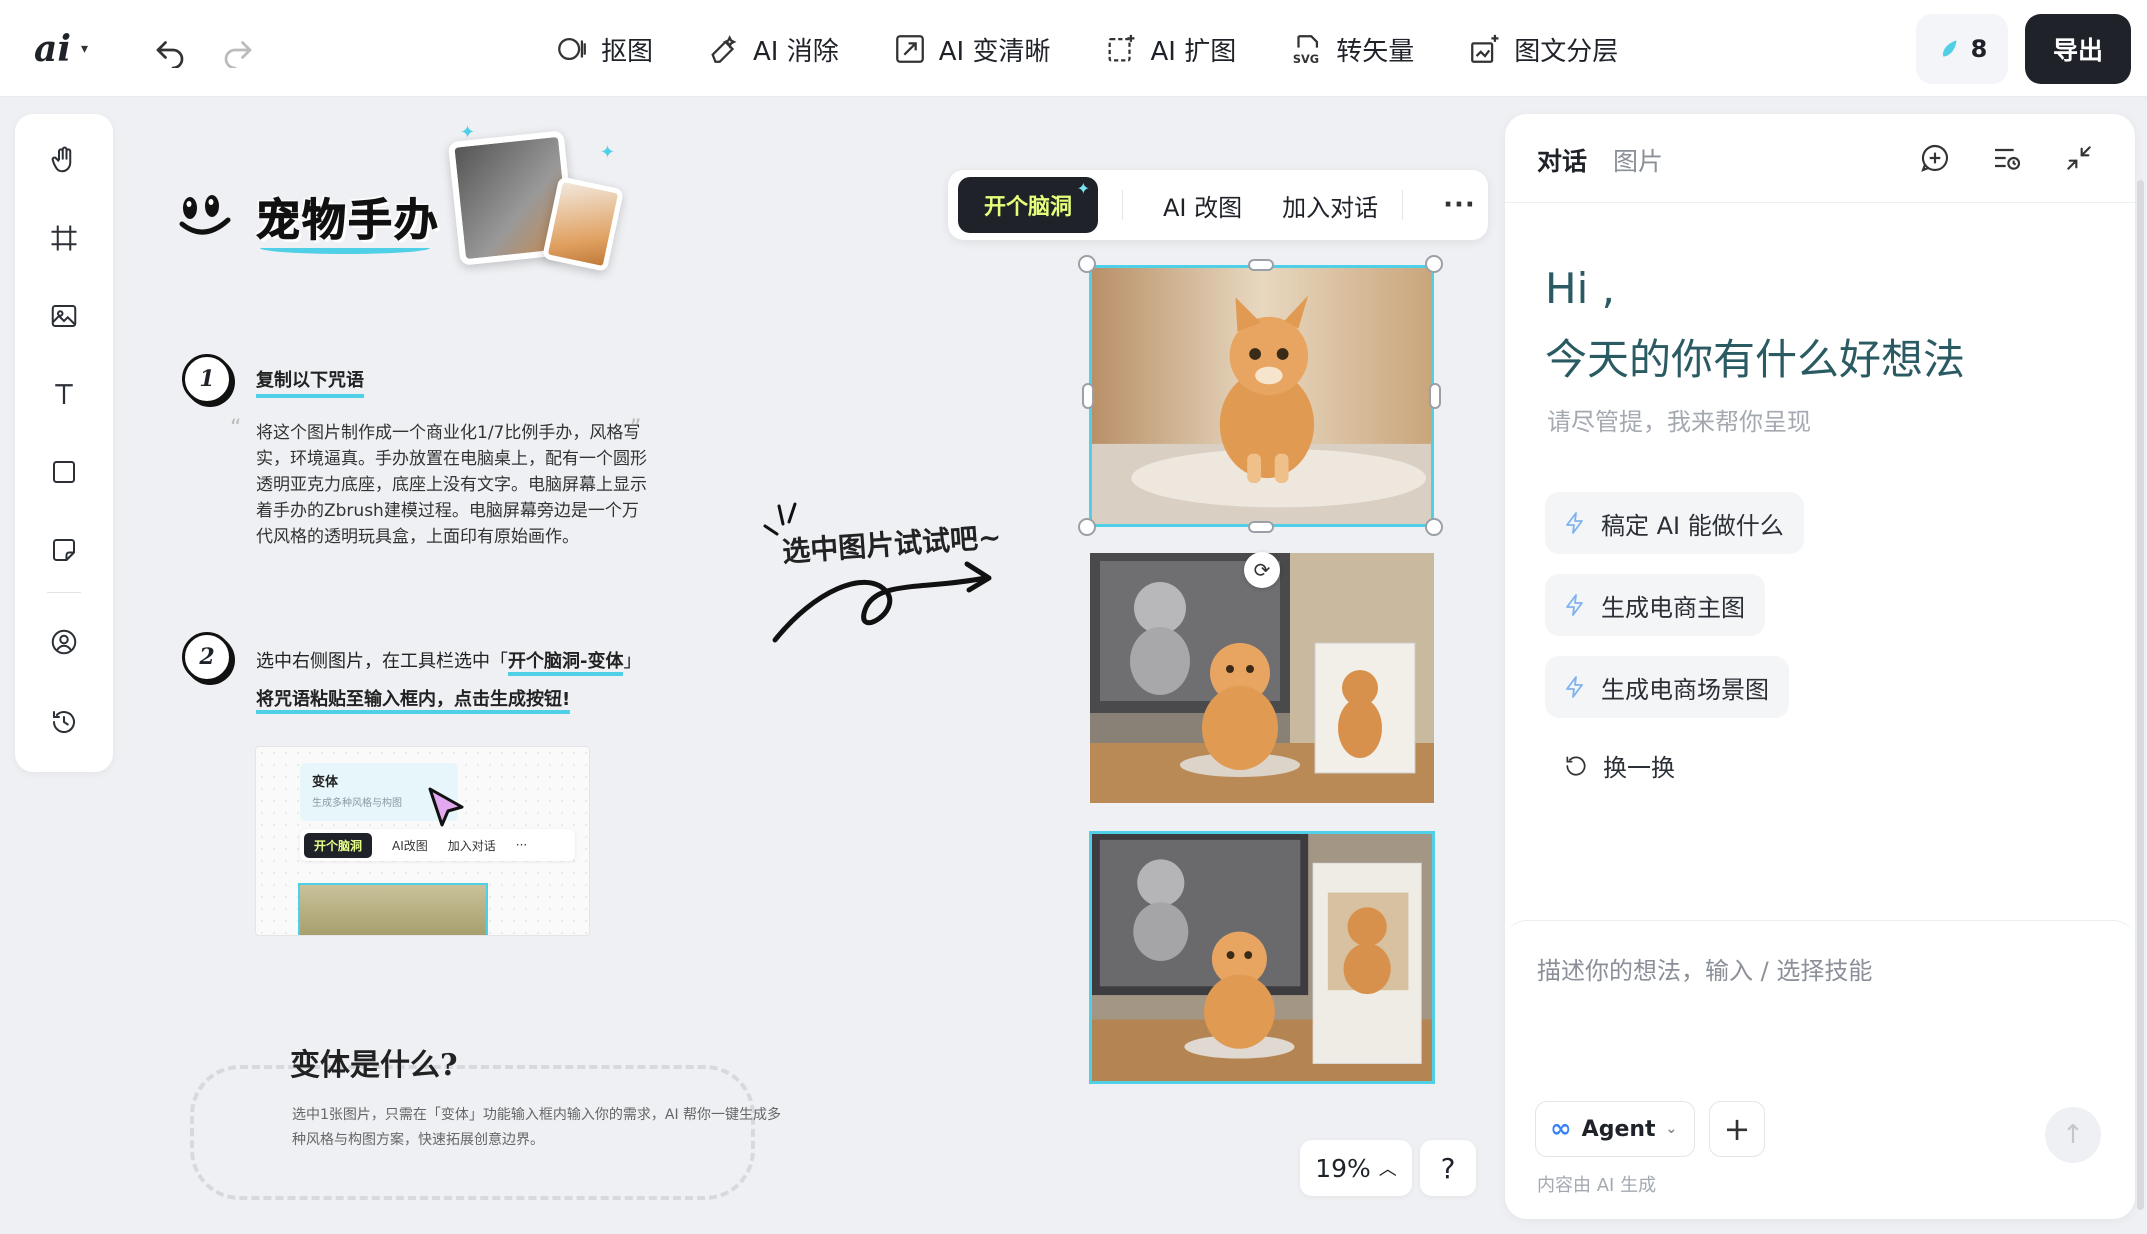 This screenshot has width=2147, height=1234. Describe the element at coordinates (1448, 1168) in the screenshot. I see `help-button: ?` at that location.